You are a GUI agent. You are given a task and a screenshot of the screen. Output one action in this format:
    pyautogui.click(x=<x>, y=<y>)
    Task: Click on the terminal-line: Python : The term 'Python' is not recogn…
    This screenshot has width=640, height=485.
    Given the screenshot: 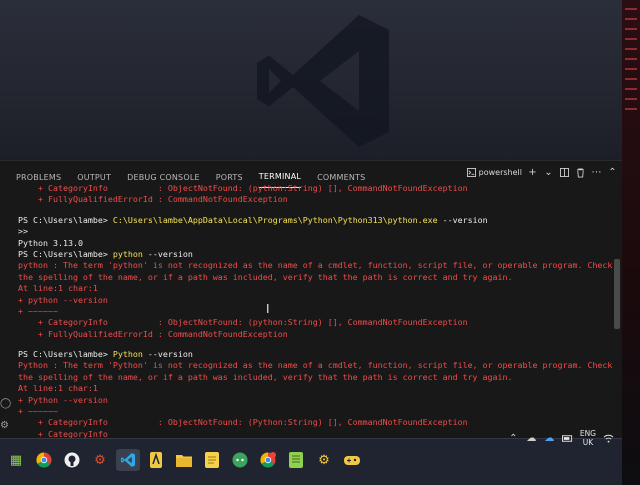 What is the action you would take?
    pyautogui.click(x=315, y=365)
    